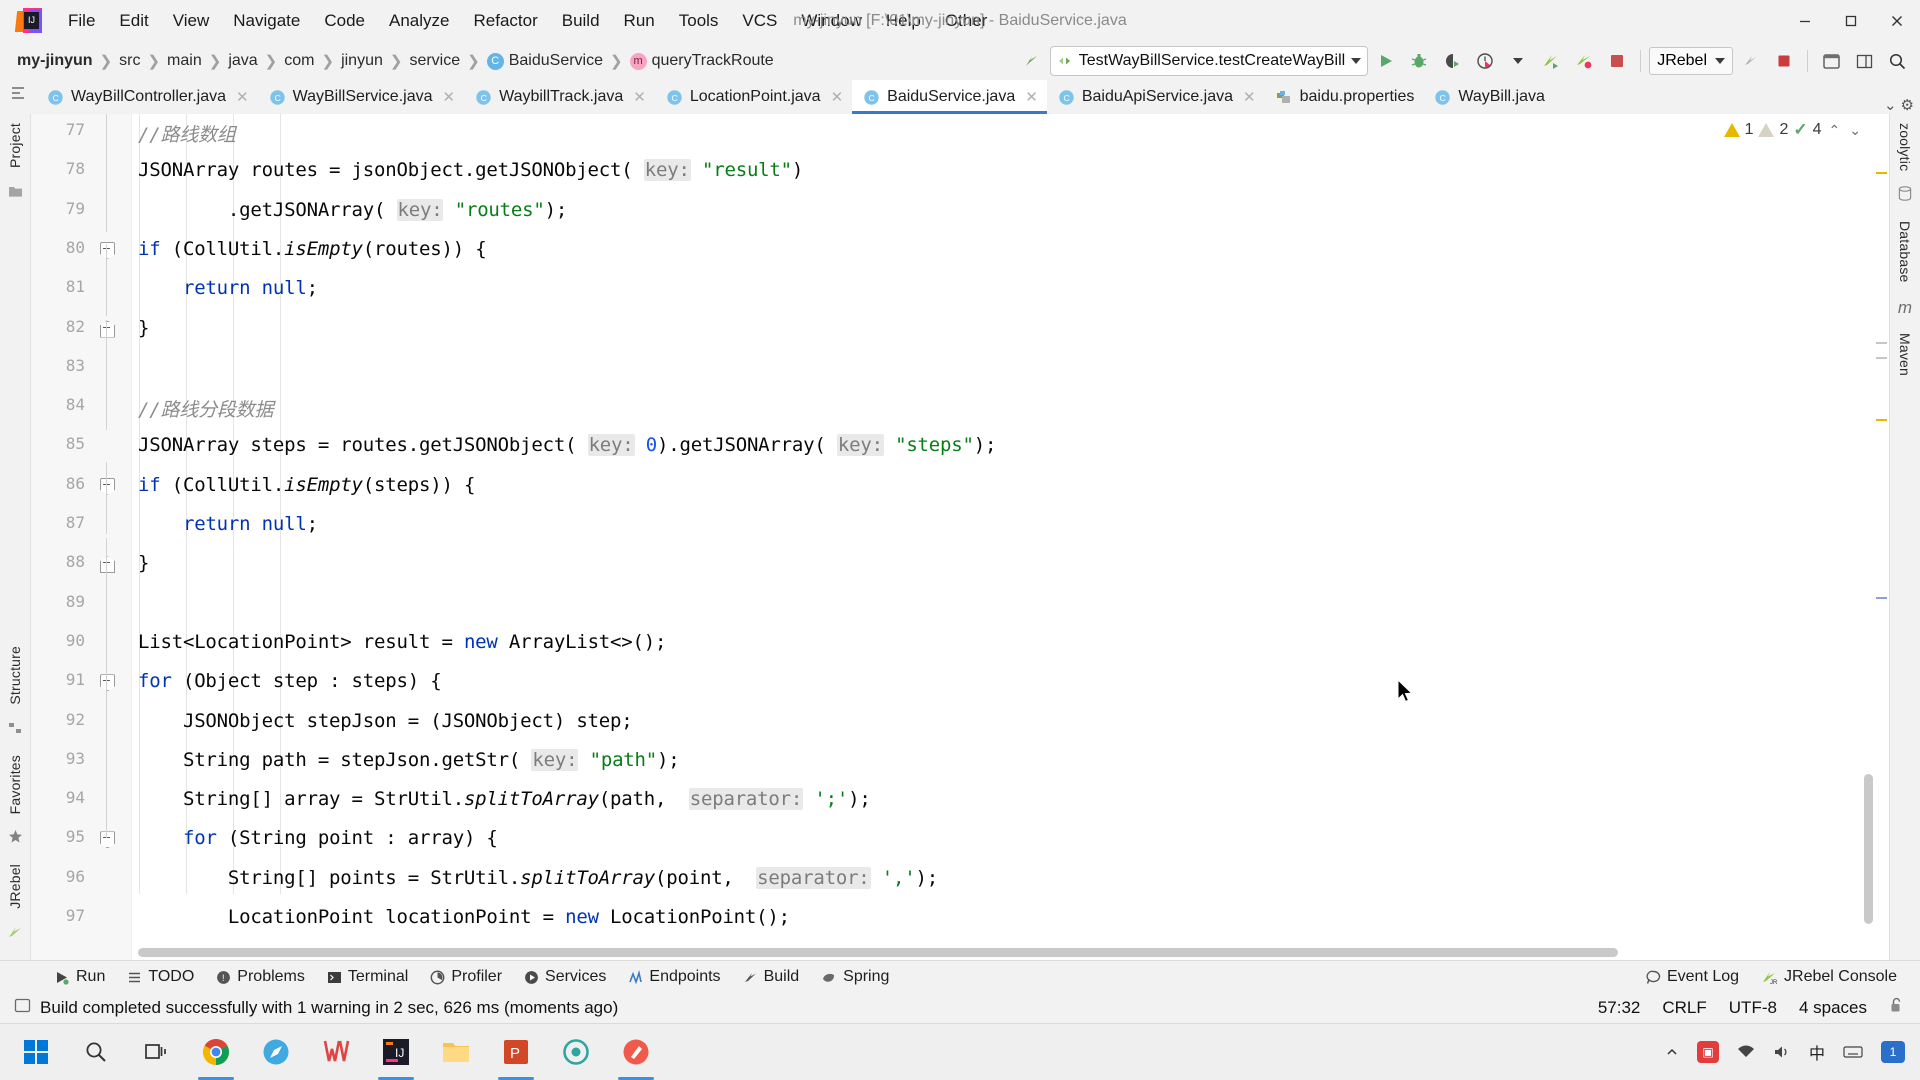  I want to click on jrebel-selector: JRebel, so click(1691, 61).